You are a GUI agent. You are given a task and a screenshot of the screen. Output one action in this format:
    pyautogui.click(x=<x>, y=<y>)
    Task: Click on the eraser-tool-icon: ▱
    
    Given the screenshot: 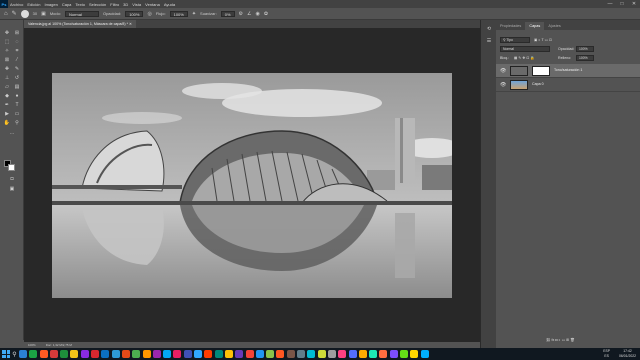 What is the action you would take?
    pyautogui.click(x=7, y=87)
    